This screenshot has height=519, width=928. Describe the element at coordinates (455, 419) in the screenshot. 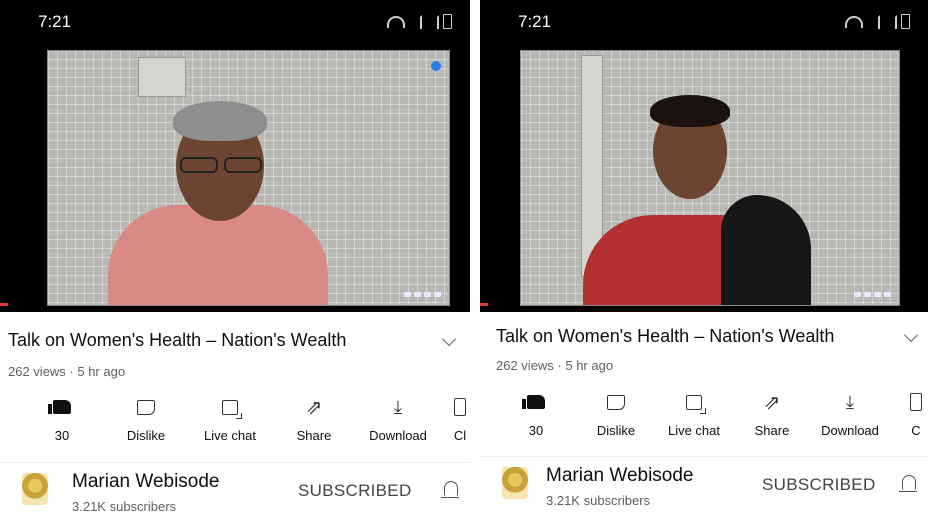

I see `clip-button: Cl` at that location.